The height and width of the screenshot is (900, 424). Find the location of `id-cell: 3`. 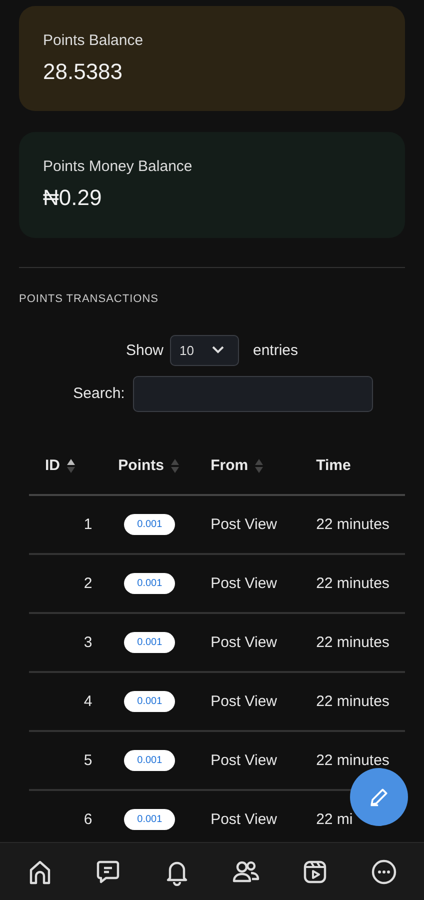

id-cell: 3 is located at coordinates (69, 642).